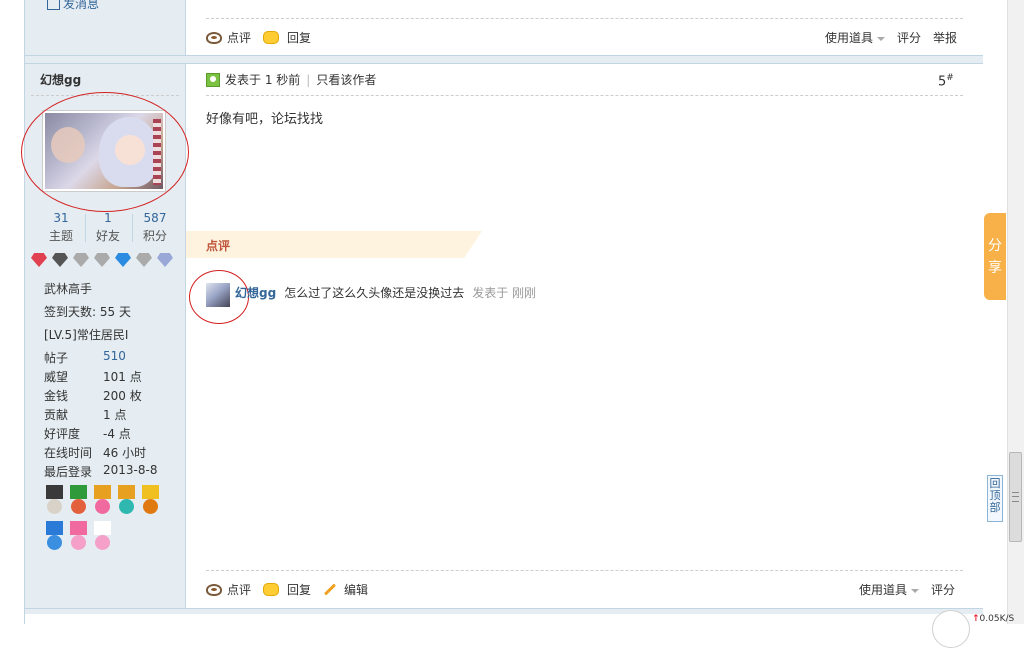 This screenshot has height=648, width=1024. Describe the element at coordinates (12, 312) in the screenshot. I see `page-gutter` at that location.